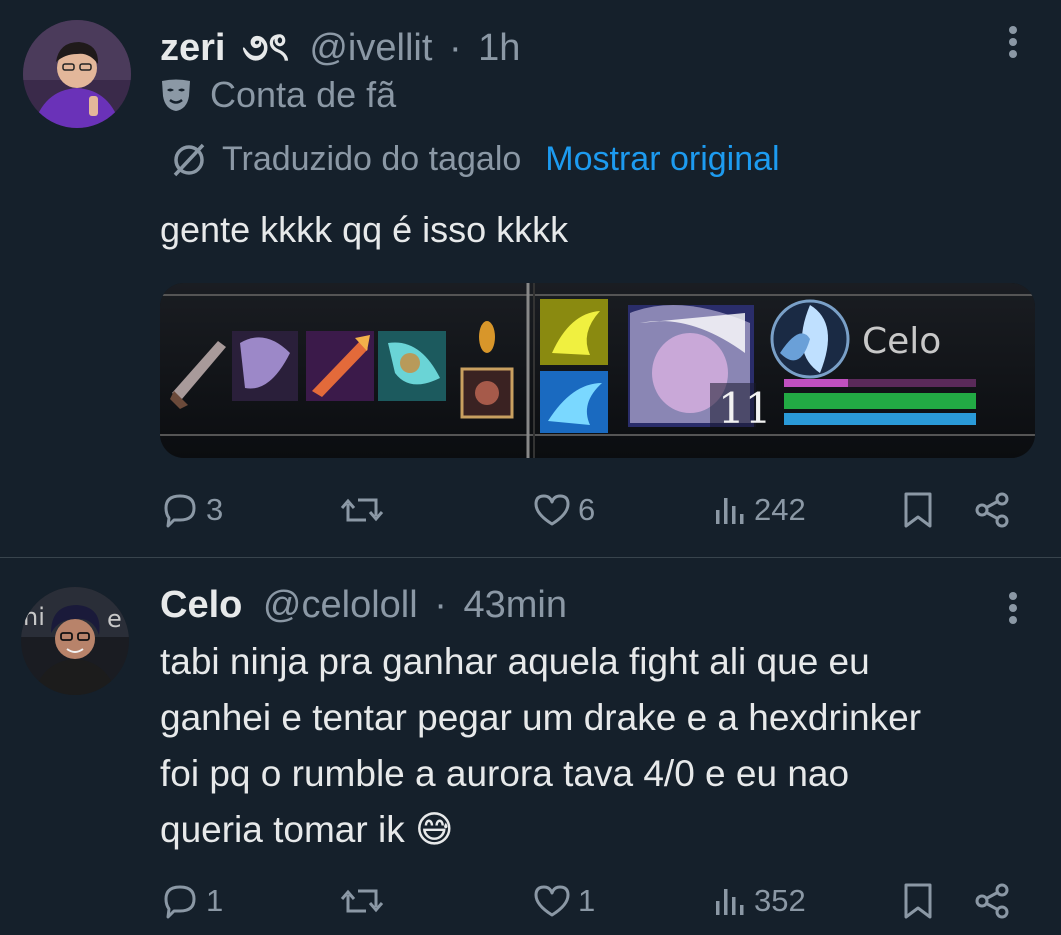 Image resolution: width=1061 pixels, height=935 pixels. I want to click on avatar-celo: ni e, so click(75, 641).